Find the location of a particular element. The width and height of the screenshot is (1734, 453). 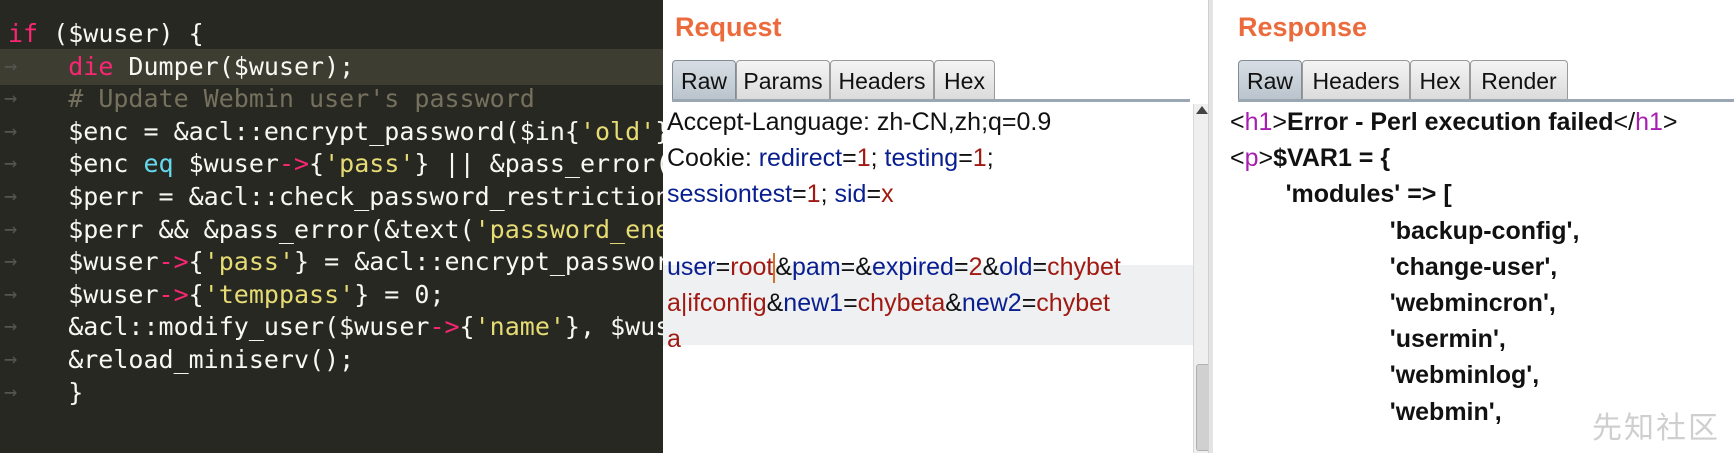

text-token: new2 is located at coordinates (991, 303).